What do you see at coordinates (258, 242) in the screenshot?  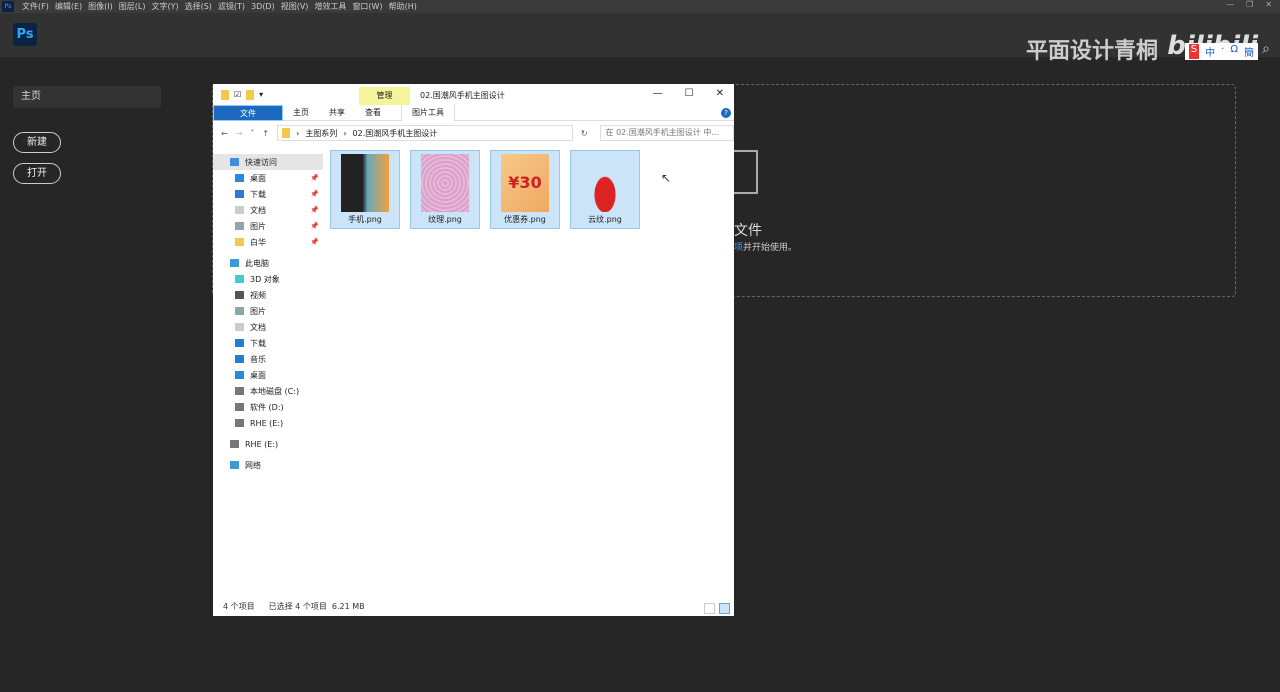 I see `nav-item-label: 白华` at bounding box center [258, 242].